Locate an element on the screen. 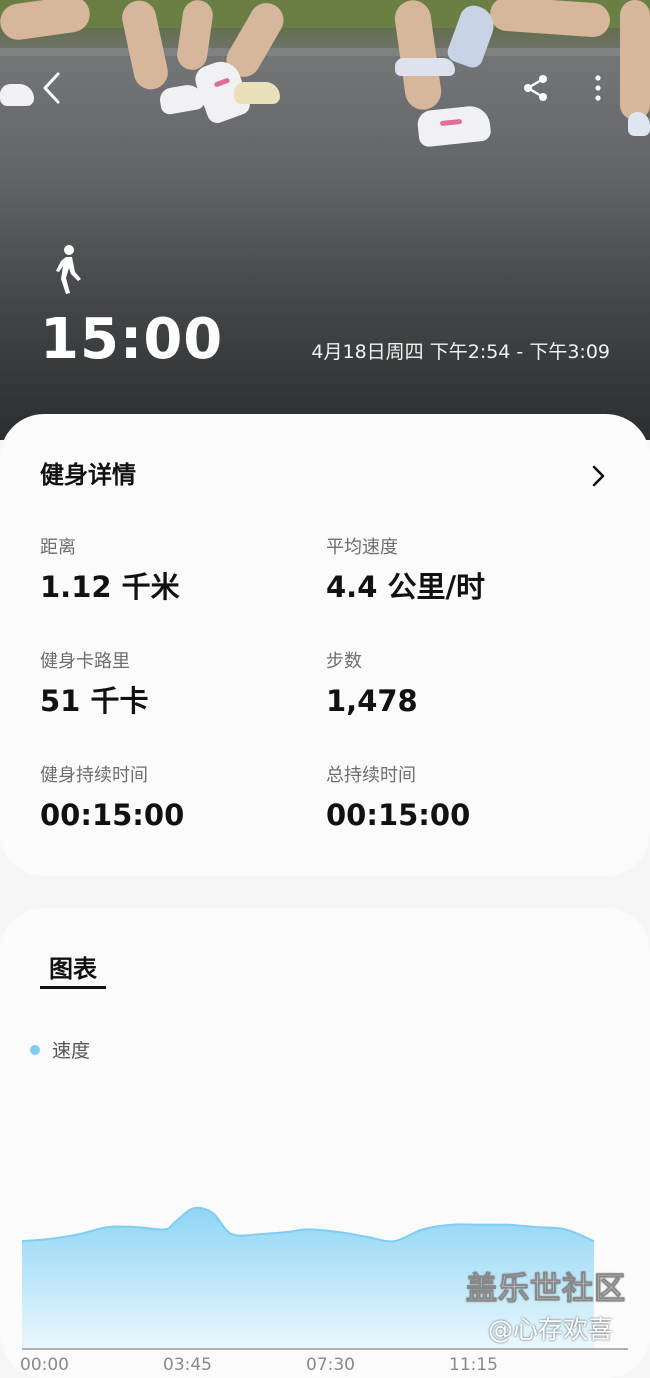  watermark-user: @心存欢喜 is located at coordinates (551, 1329).